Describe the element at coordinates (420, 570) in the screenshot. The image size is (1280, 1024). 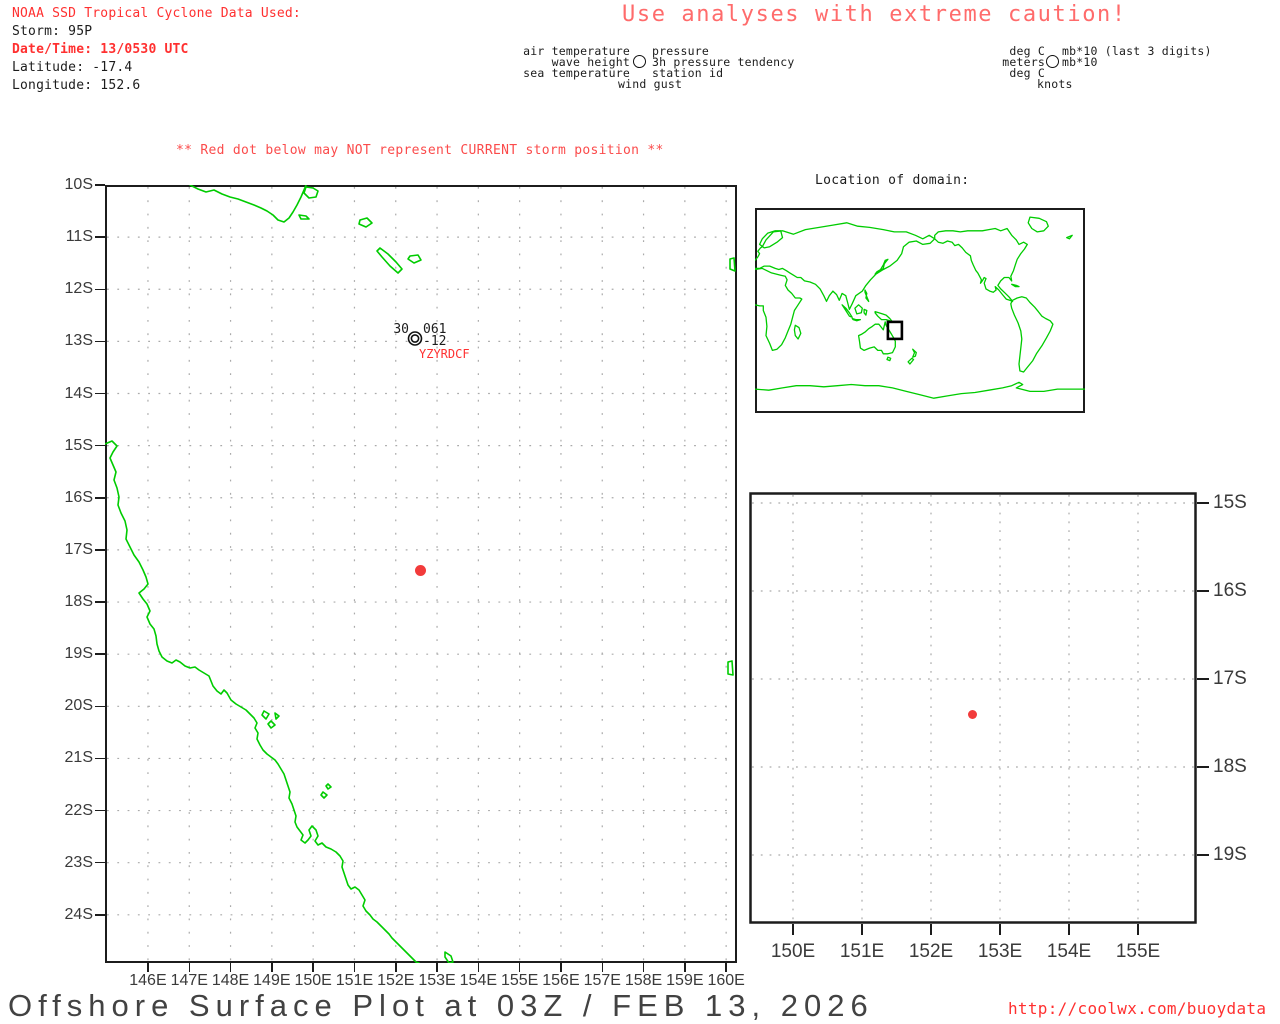
I see `storm-position-dot` at that location.